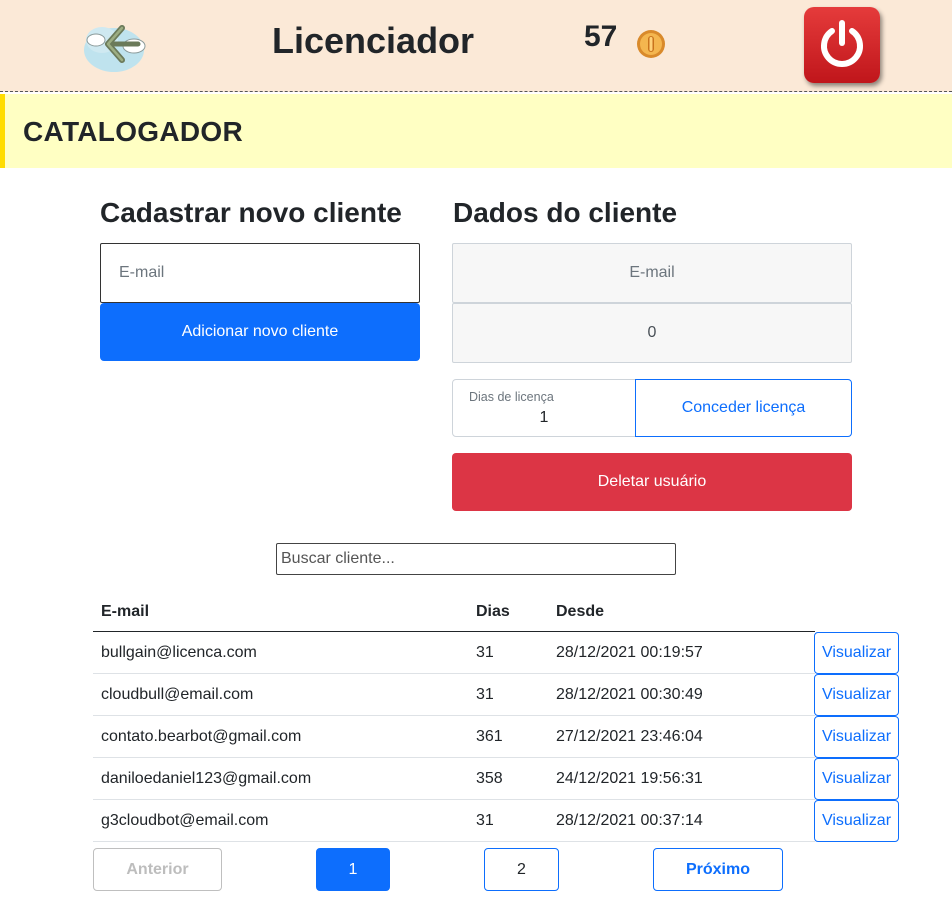 The width and height of the screenshot is (952, 915). Describe the element at coordinates (629, 778) in the screenshot. I see `row-since: 24/12/2021 19:56:31` at that location.